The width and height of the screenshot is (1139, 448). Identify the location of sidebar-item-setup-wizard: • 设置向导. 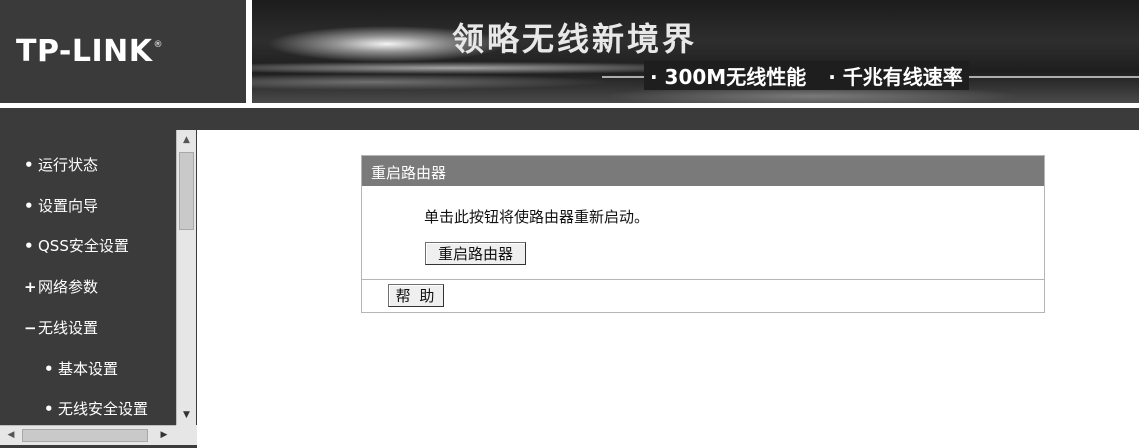
(61, 205).